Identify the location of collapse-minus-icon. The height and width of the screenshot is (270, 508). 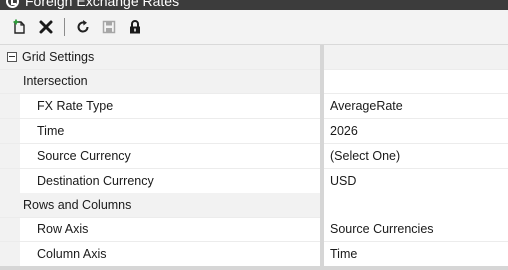
(12, 56).